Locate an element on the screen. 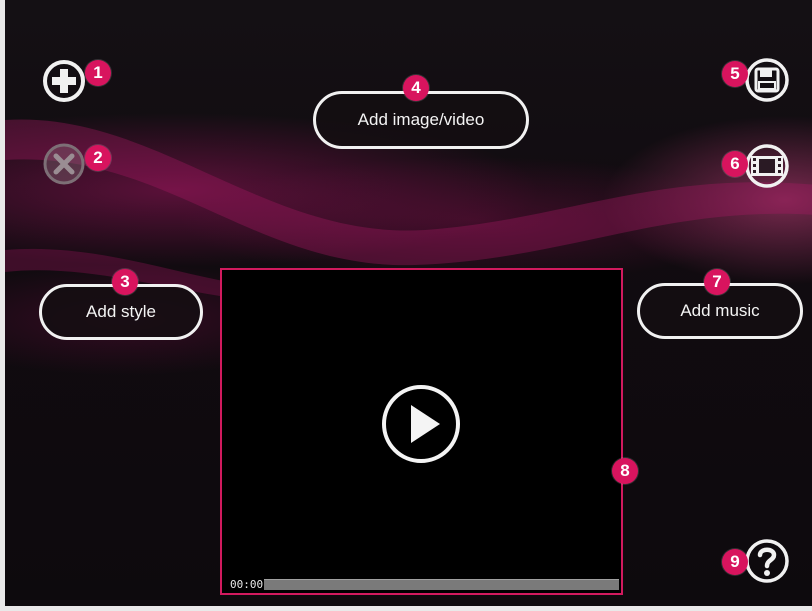 The height and width of the screenshot is (611, 812). film-button is located at coordinates (767, 166).